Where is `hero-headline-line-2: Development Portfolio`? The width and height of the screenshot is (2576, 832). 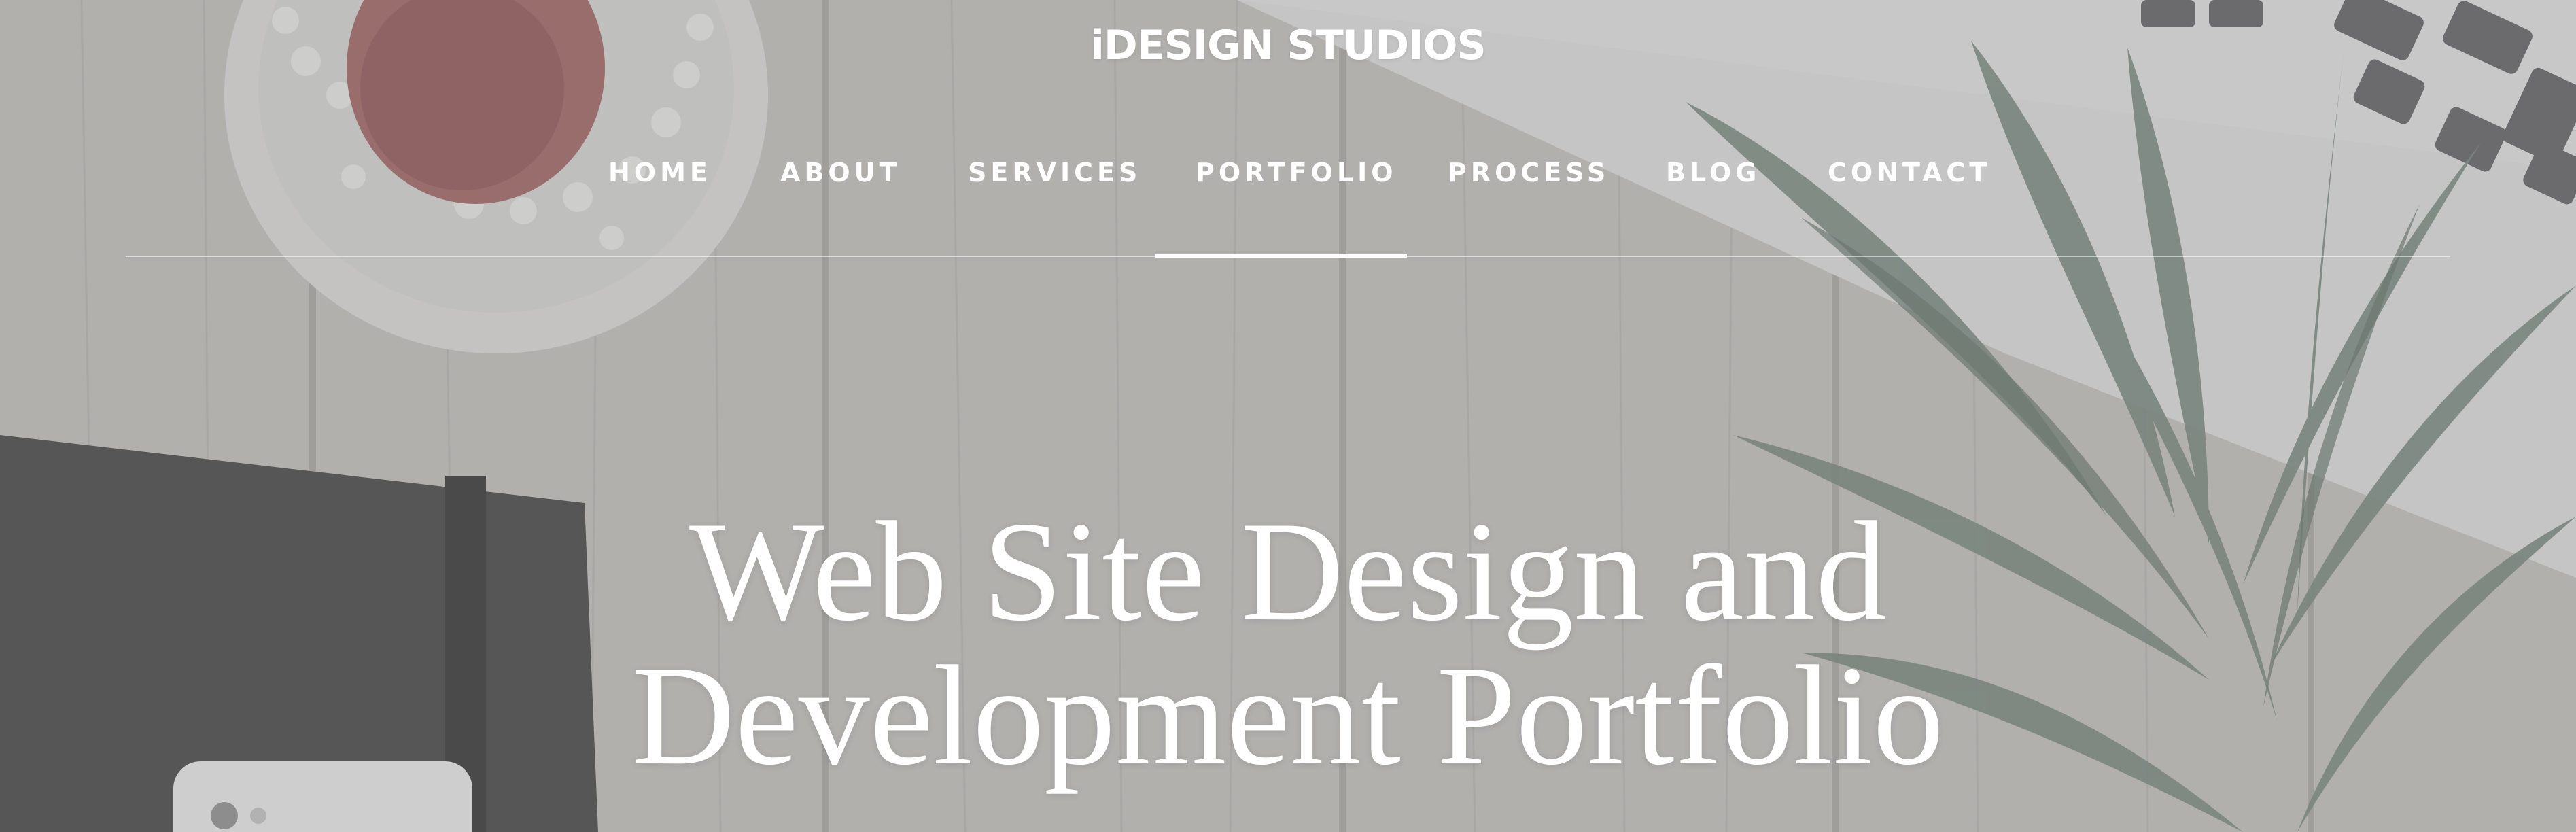 hero-headline-line-2: Development Portfolio is located at coordinates (1288, 716).